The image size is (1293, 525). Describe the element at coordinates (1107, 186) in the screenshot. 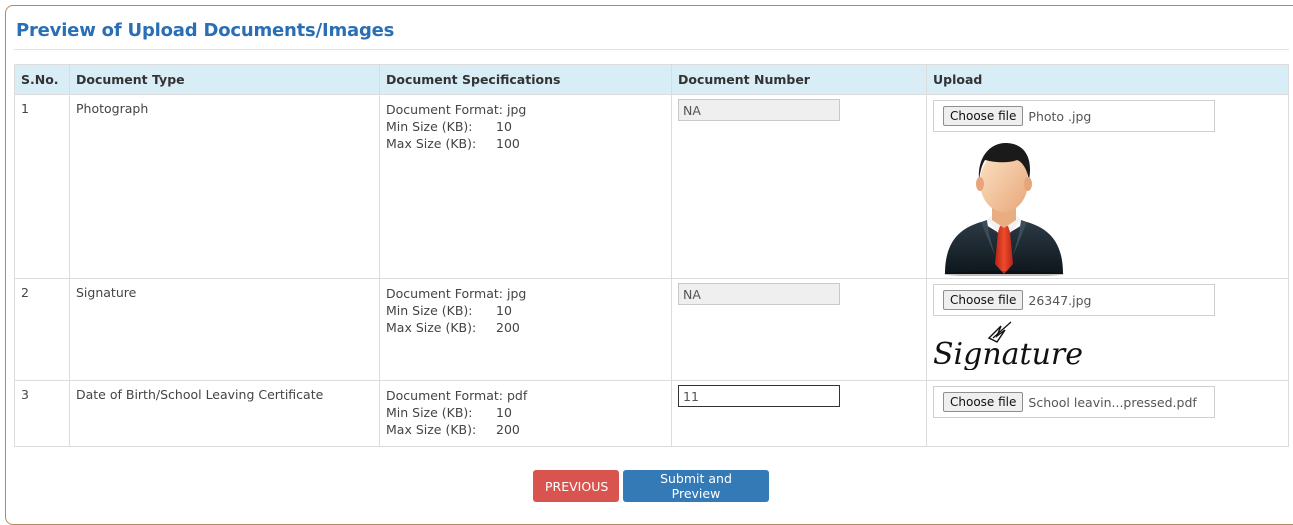

I see `row-upload: Choose file Photo .jpg` at that location.